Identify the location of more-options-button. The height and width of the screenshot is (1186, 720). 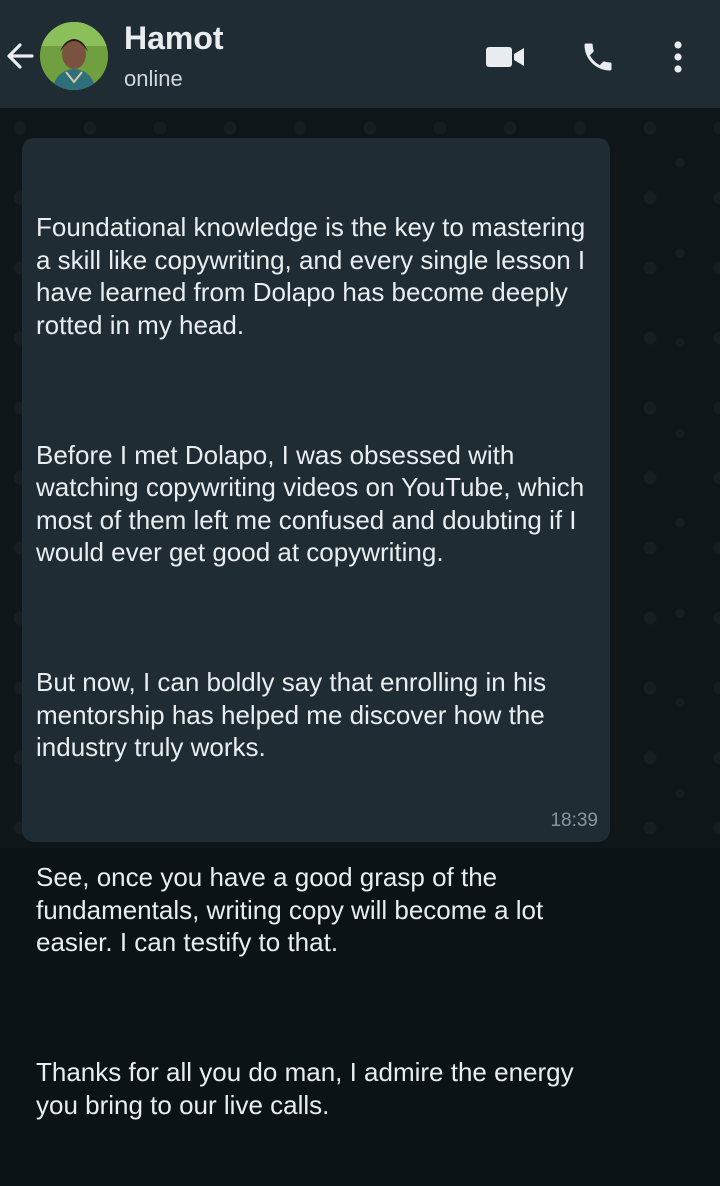
(678, 57).